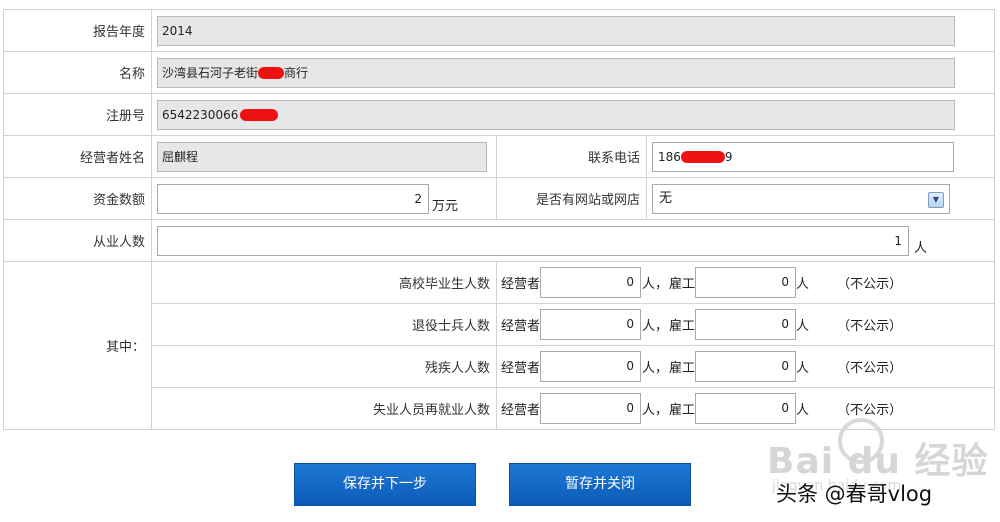 The height and width of the screenshot is (522, 1000). What do you see at coordinates (600, 484) in the screenshot?
I see `save-and-close-button: 暂存并关闭` at bounding box center [600, 484].